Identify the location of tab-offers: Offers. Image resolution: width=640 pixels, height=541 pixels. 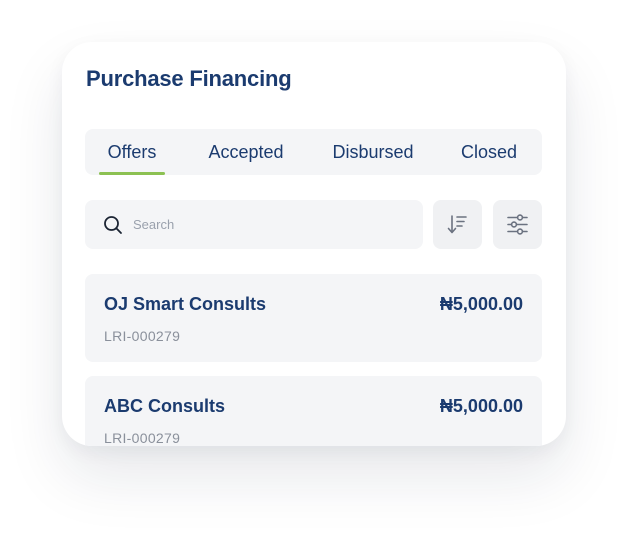
(132, 152).